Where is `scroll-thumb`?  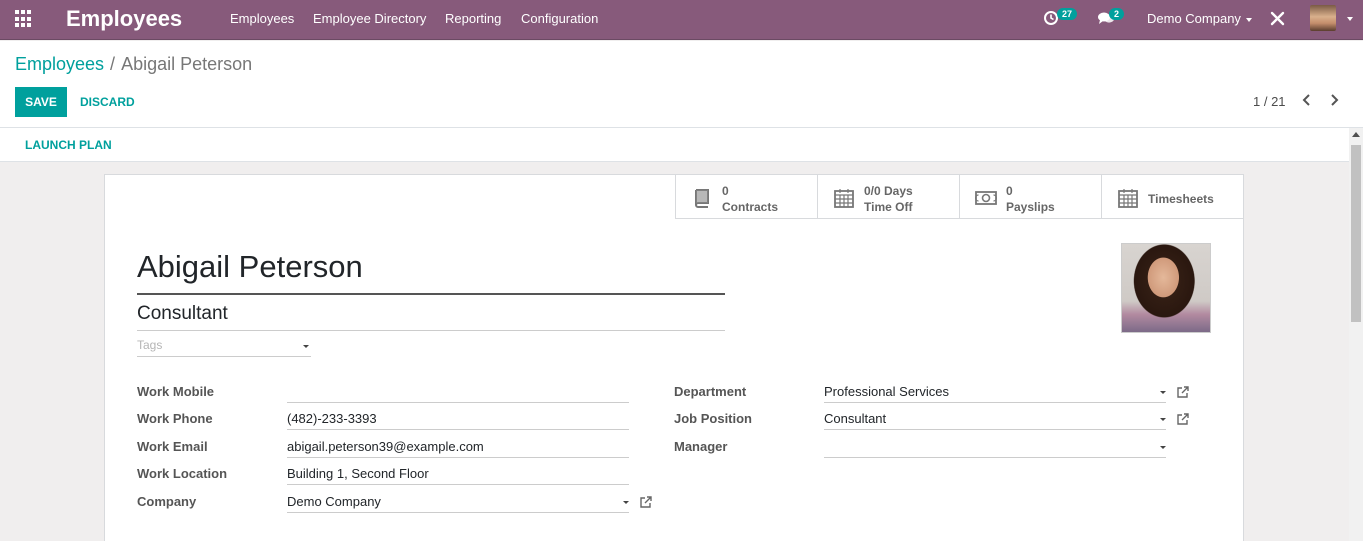 scroll-thumb is located at coordinates (1356, 233).